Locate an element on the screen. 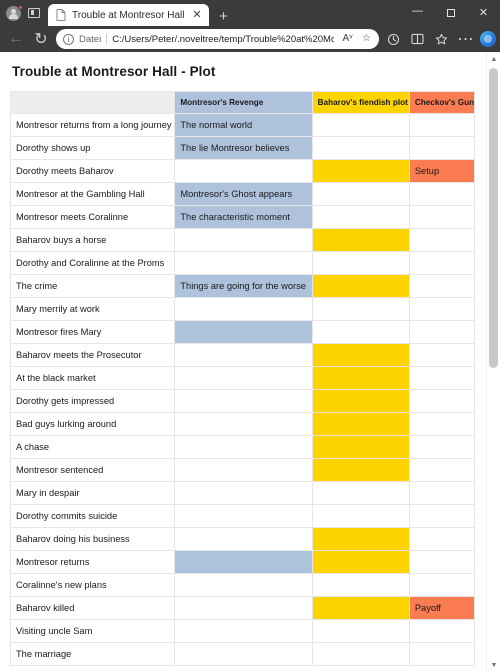 This screenshot has width=500, height=672. vertical-tabs-icon is located at coordinates (34, 13).